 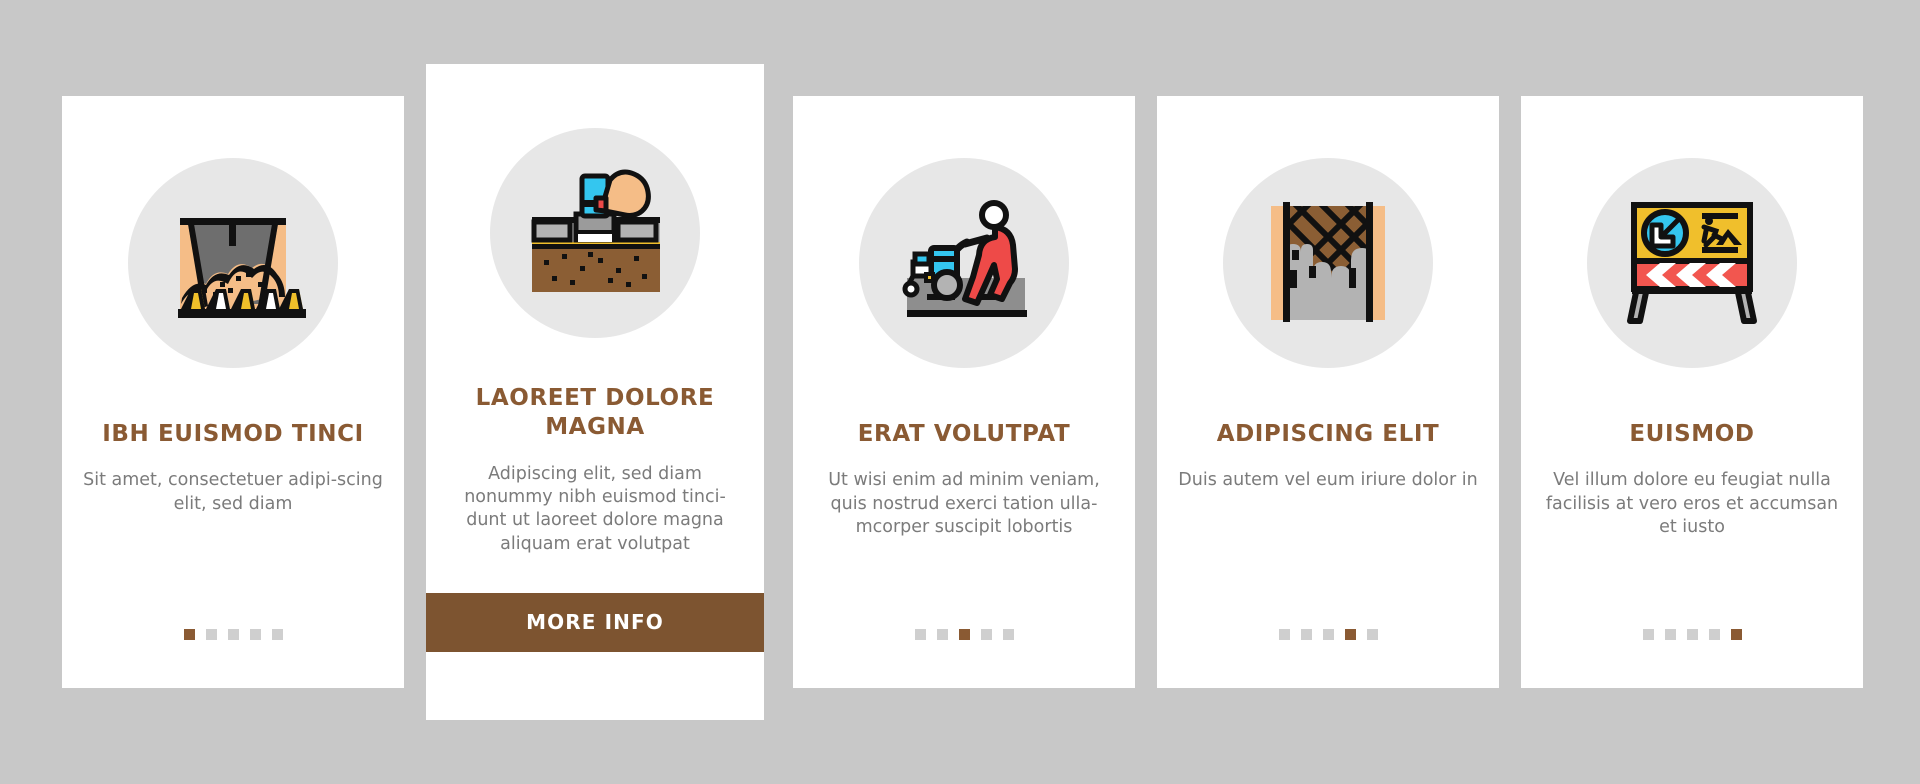 I want to click on mesh-reinforced-wall-icon, so click(x=1328, y=263).